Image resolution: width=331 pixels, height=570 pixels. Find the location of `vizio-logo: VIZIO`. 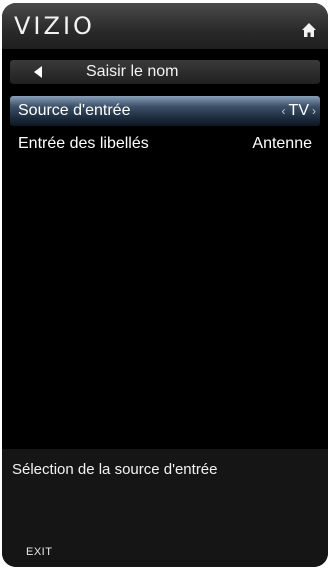

vizio-logo: VIZIO is located at coordinates (54, 26).